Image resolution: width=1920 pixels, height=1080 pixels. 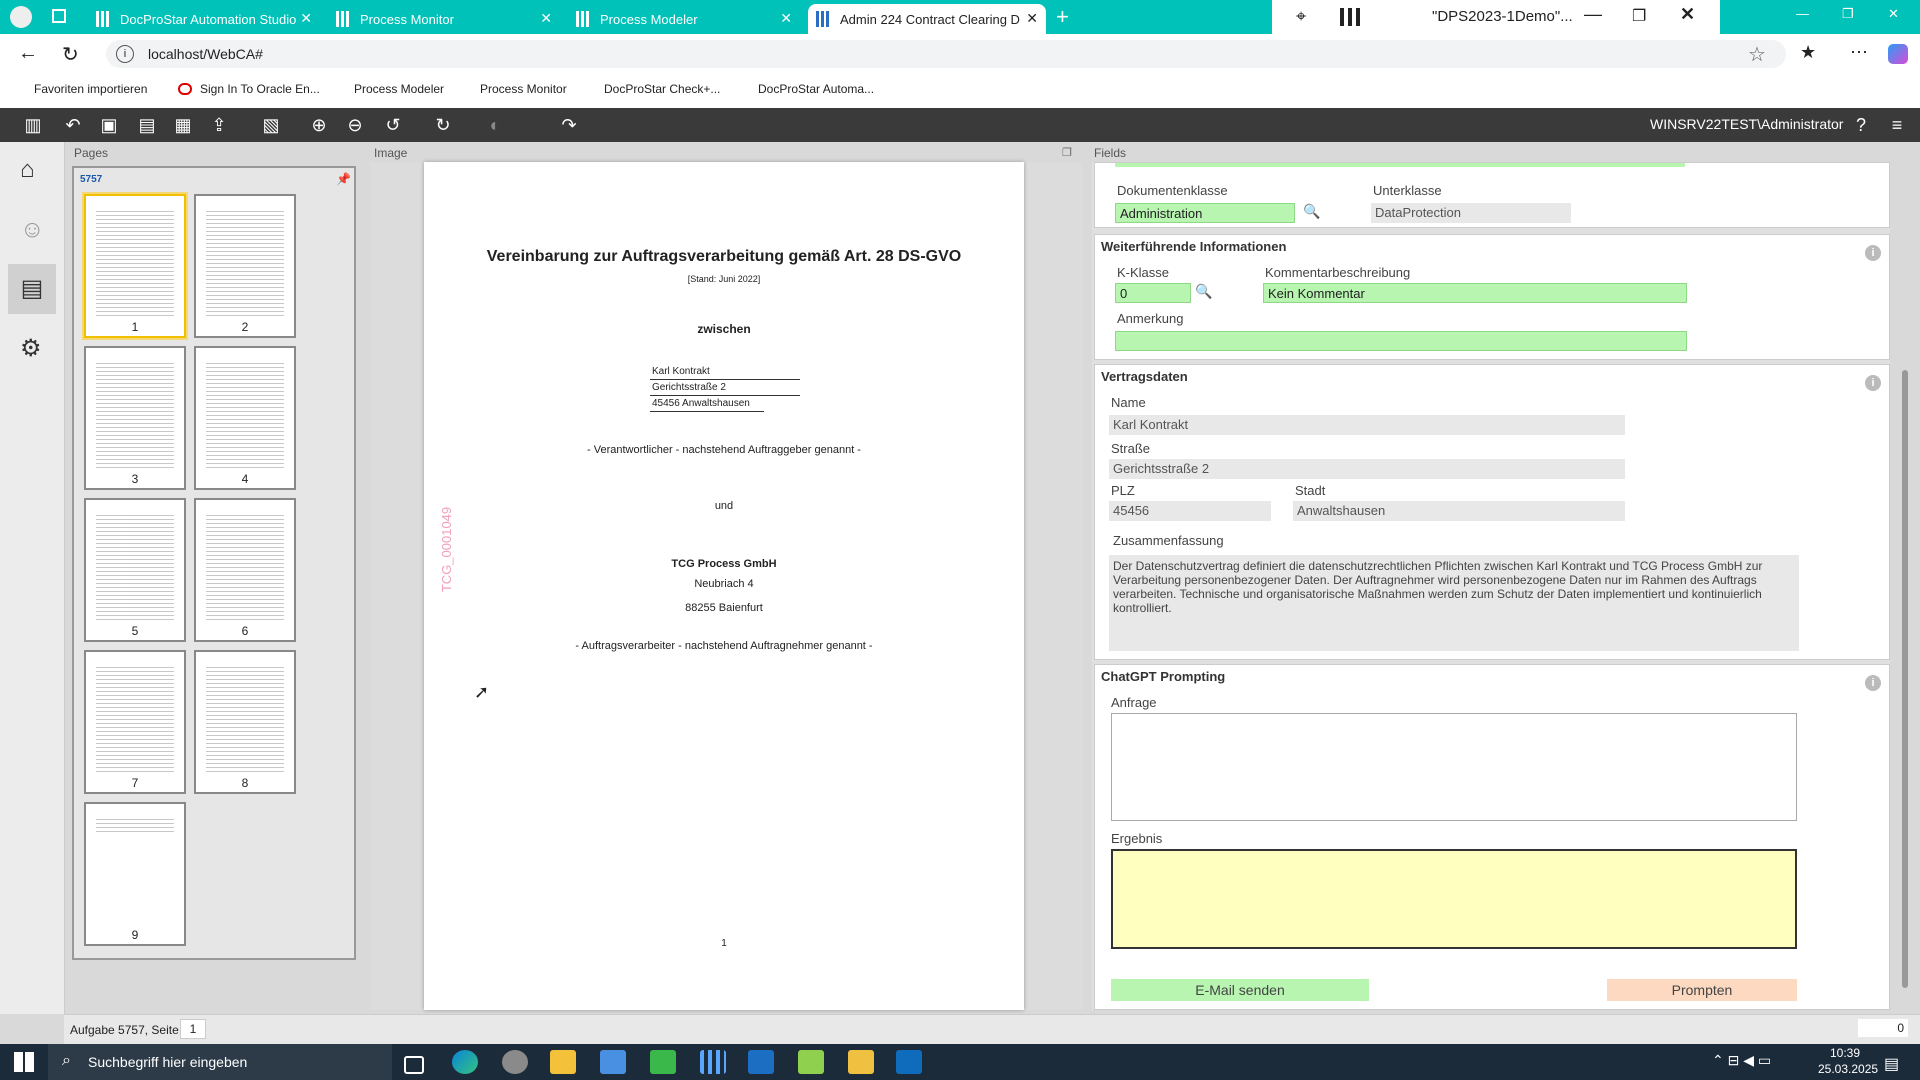 What do you see at coordinates (1067, 152) in the screenshot?
I see `maximize-icon: ❐` at bounding box center [1067, 152].